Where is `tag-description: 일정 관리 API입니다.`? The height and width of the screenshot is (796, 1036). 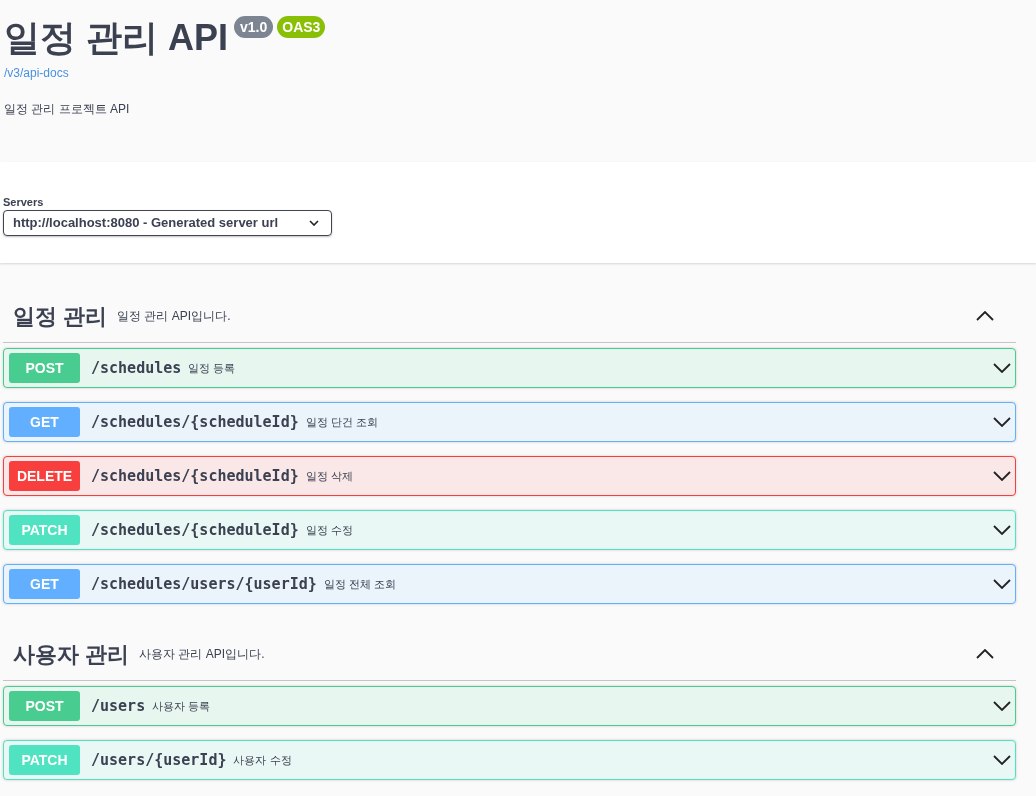
tag-description: 일정 관리 API입니다. is located at coordinates (174, 316).